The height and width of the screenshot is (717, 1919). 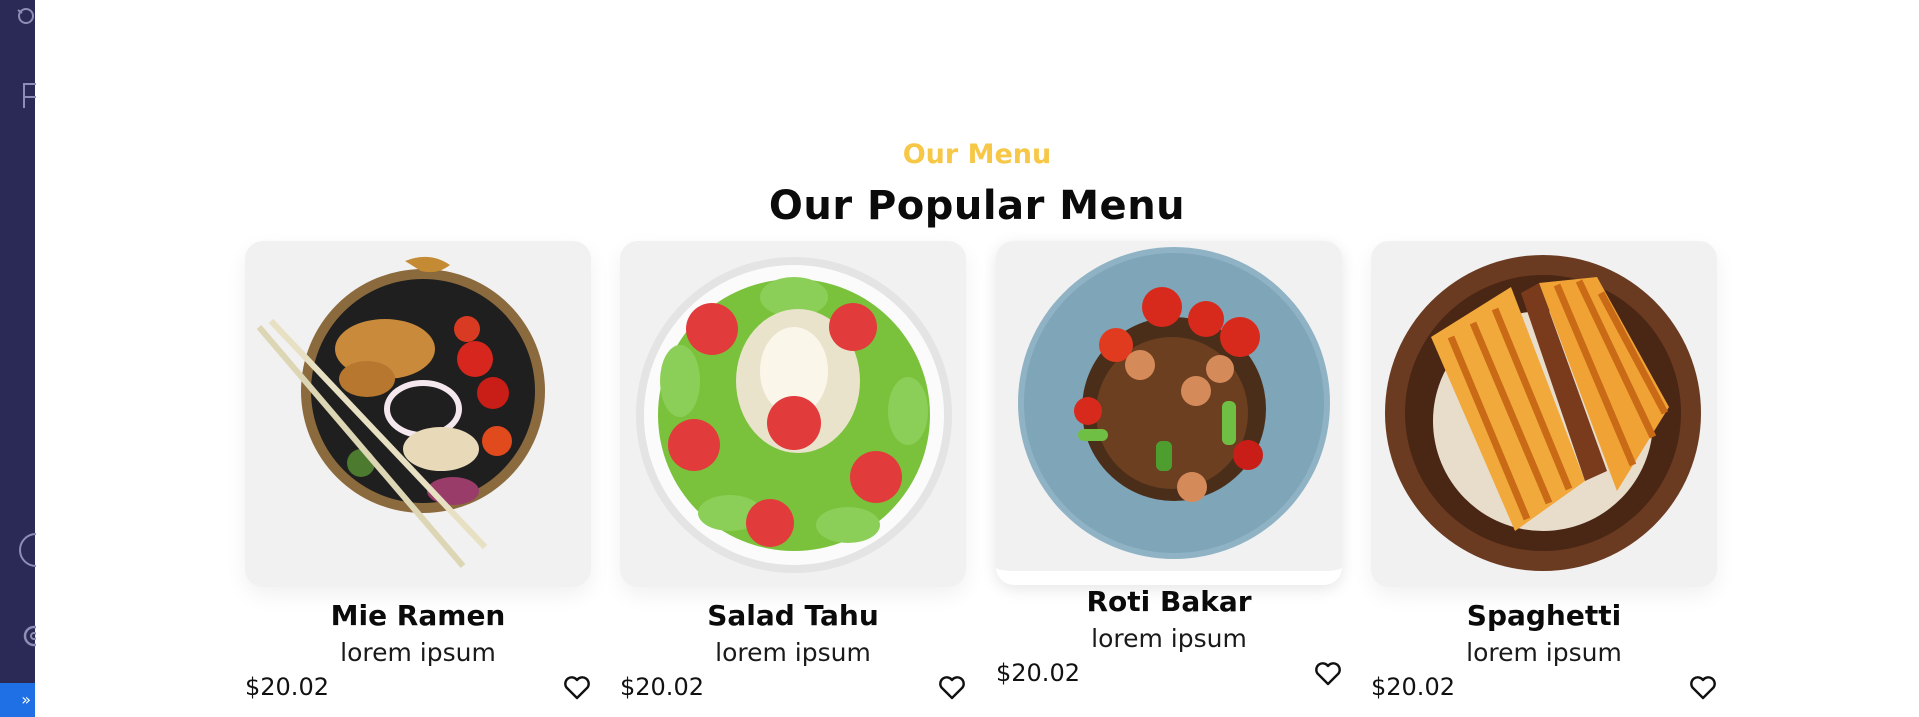 What do you see at coordinates (418, 615) in the screenshot?
I see `menu-item-name: Mie Ramen` at bounding box center [418, 615].